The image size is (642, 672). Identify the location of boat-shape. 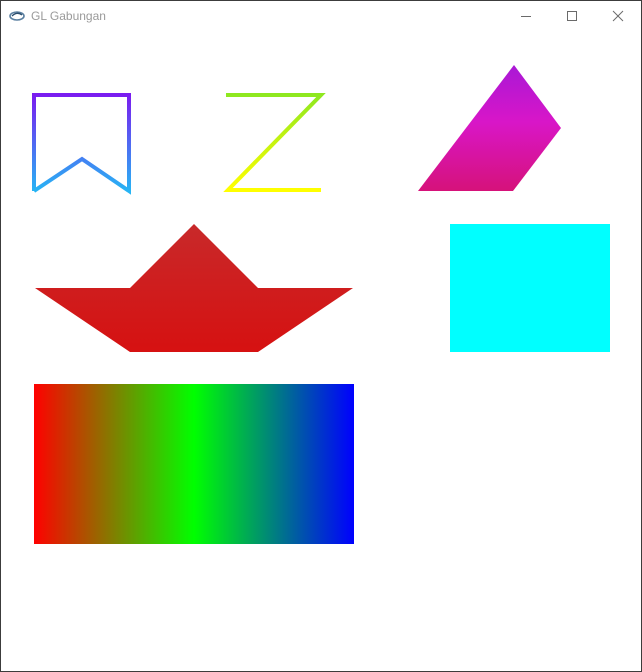
(194, 288).